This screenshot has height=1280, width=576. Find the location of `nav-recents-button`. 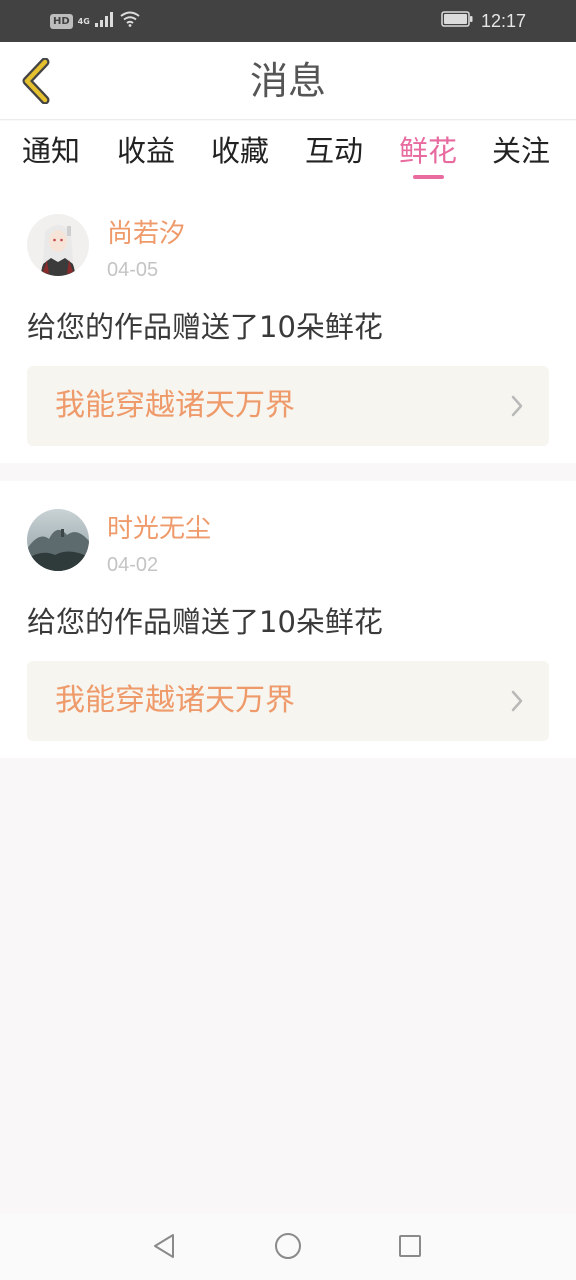

nav-recents-button is located at coordinates (410, 1246).